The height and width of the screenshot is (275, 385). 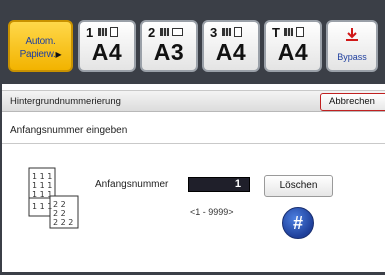 I want to click on tray-t-button: T A4, so click(x=293, y=46).